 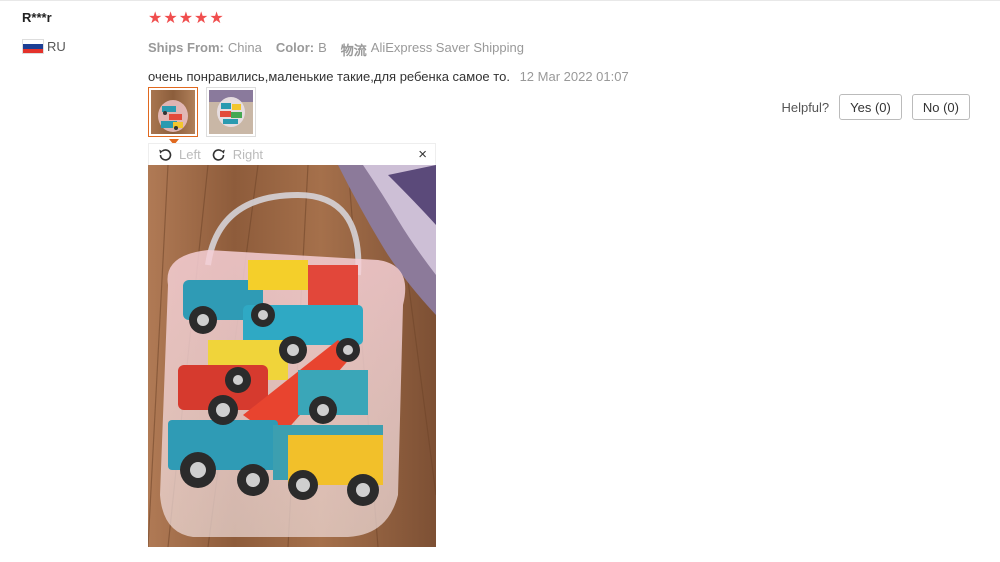 I want to click on rotate-left-button: Left, so click(x=179, y=155).